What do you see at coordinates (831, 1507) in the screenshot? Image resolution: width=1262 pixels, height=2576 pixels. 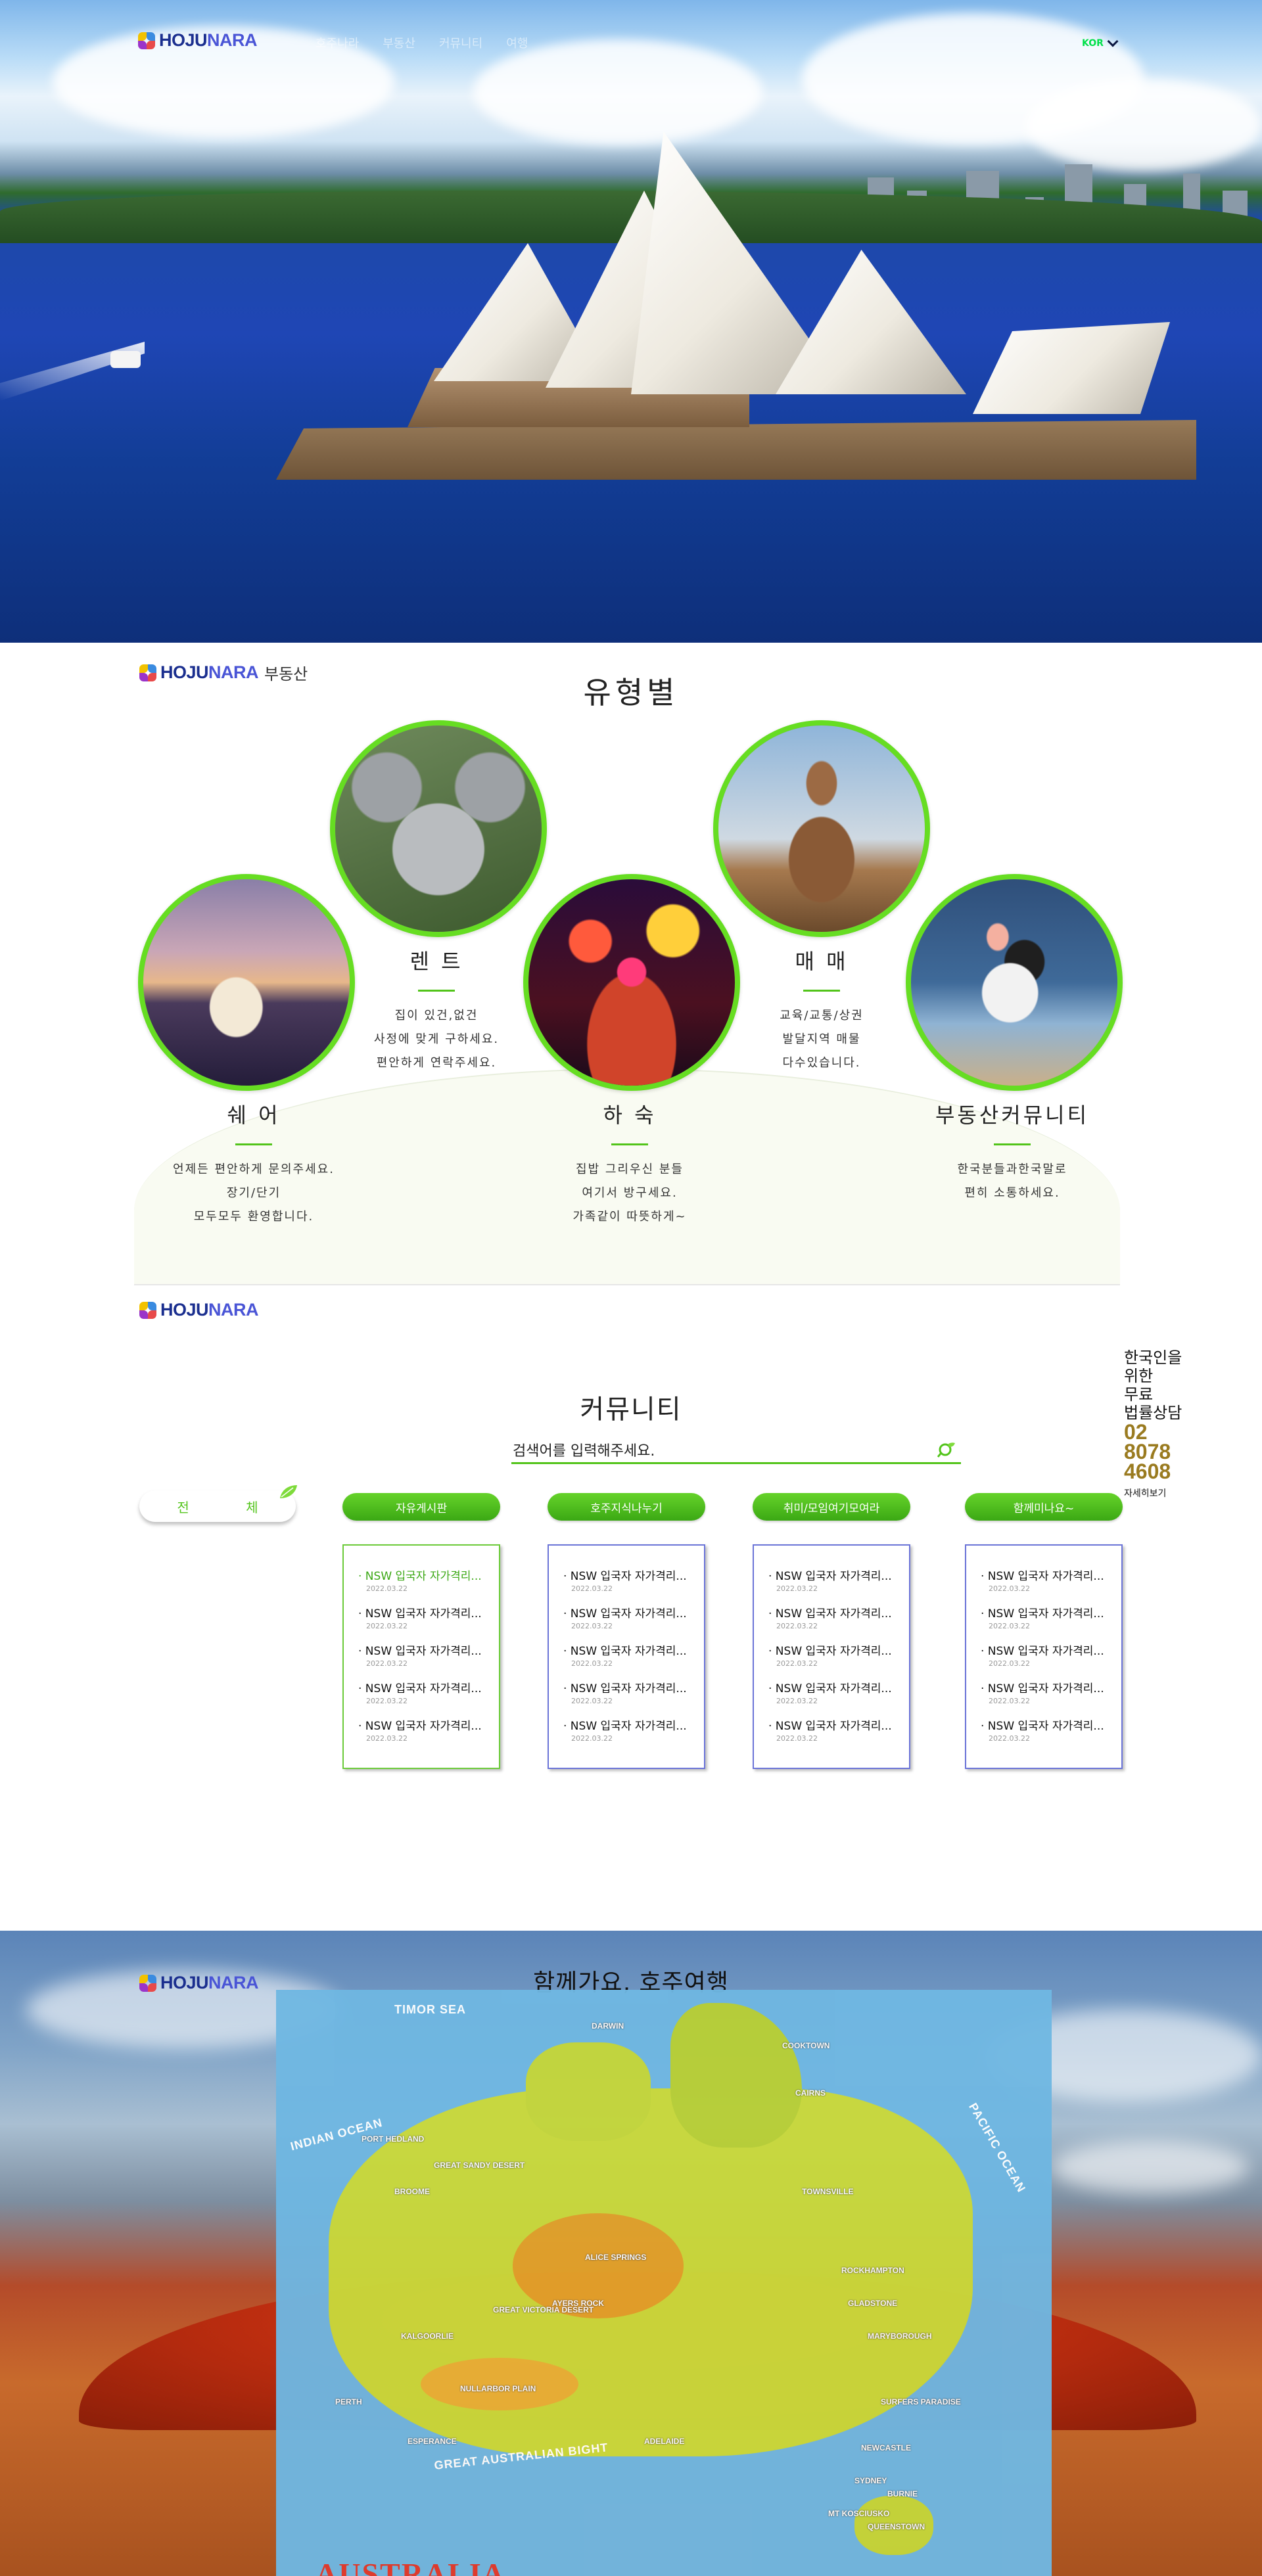 I see `tab-hobby-meetup: 취미/모임여기모여라` at bounding box center [831, 1507].